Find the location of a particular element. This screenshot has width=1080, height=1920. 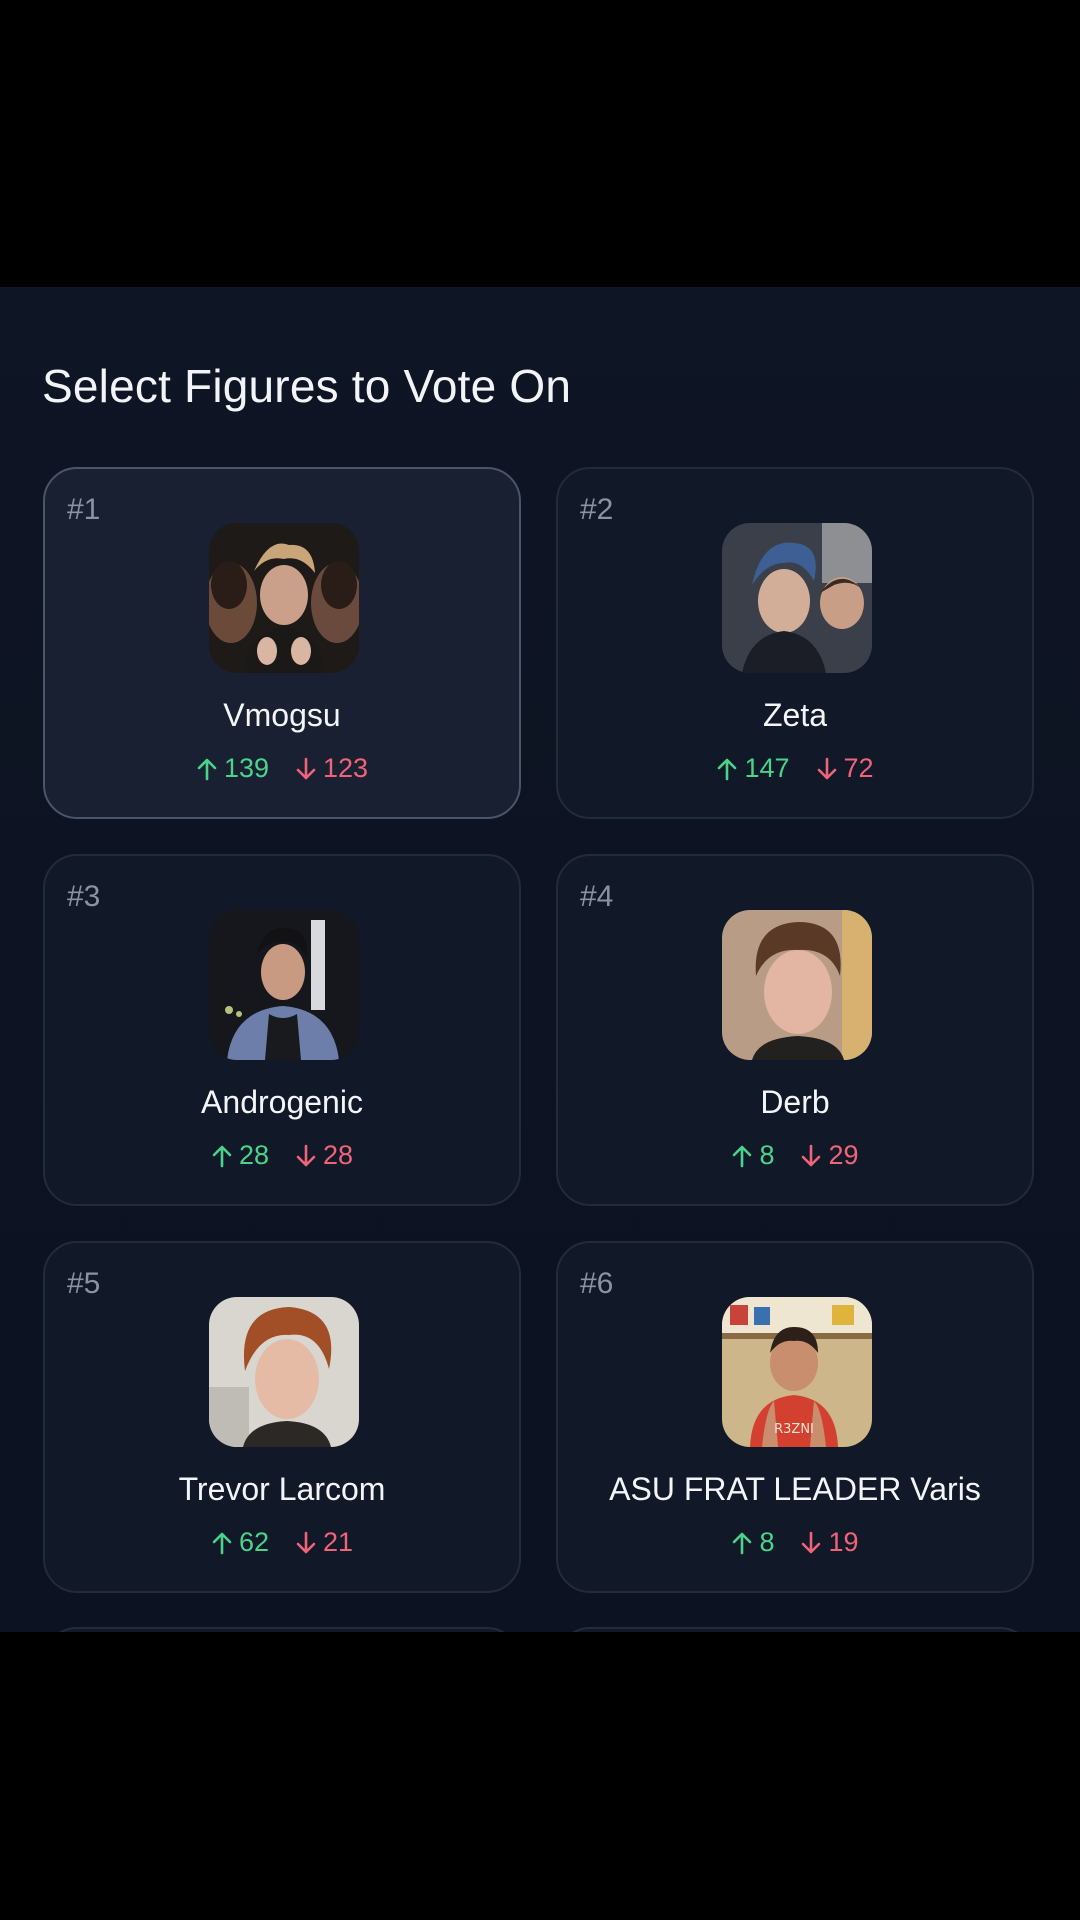

upvote-value: 139 is located at coordinates (246, 768).